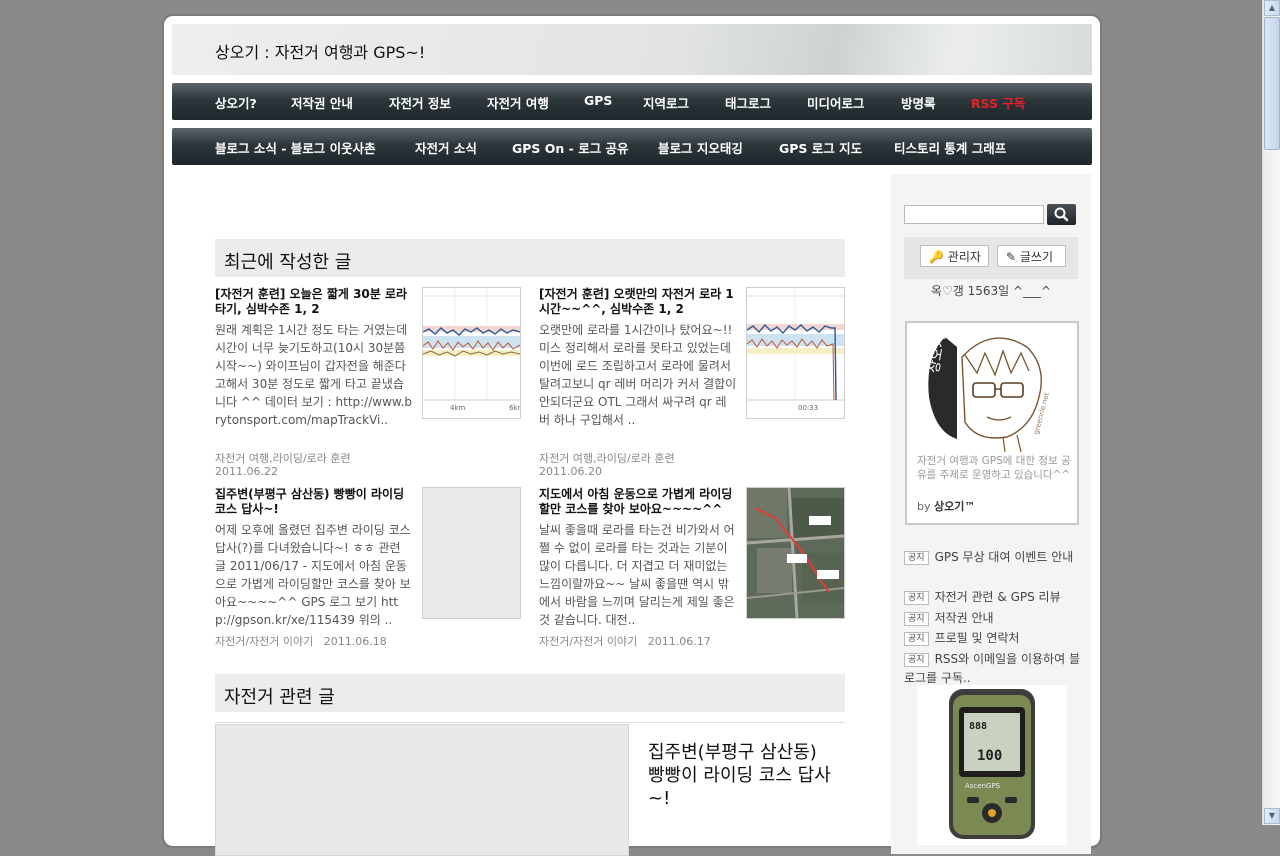 The image size is (1280, 856). I want to click on gps-device-banner: 888 100 AscenGPS, so click(992, 765).